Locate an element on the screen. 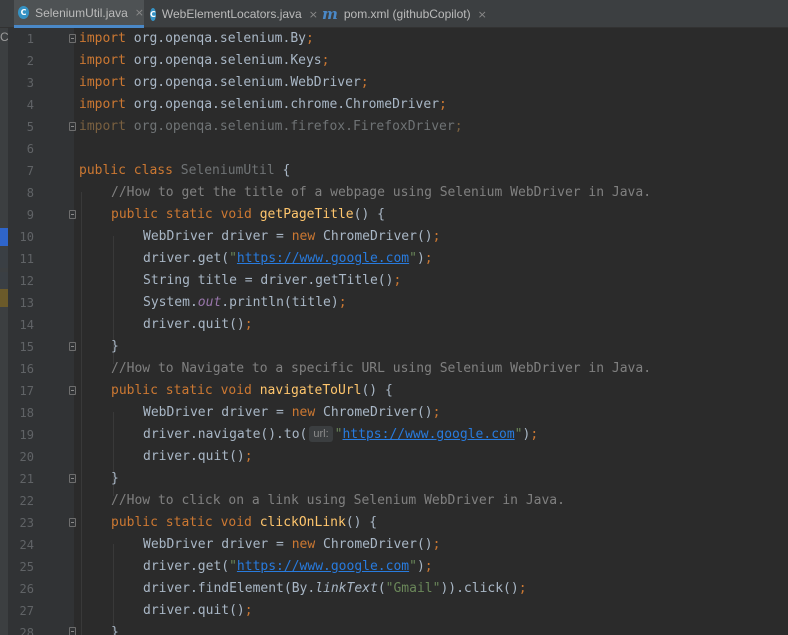  line-number: 27 is located at coordinates (26, 611).